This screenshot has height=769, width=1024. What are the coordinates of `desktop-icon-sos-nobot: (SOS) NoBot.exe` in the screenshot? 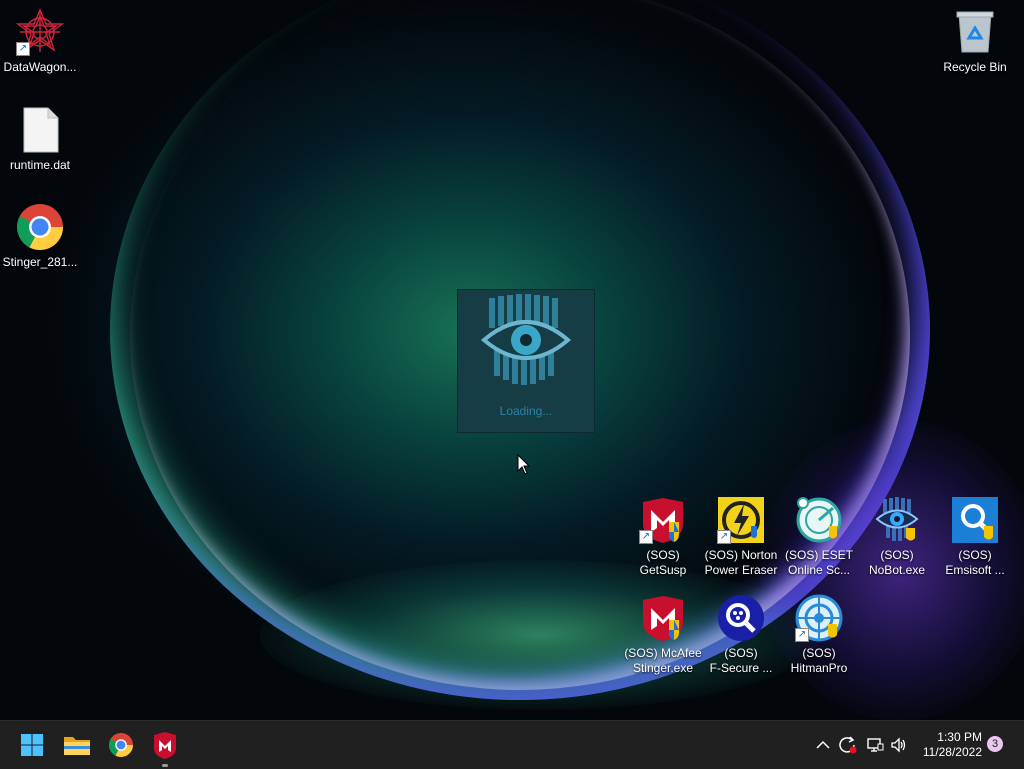 It's located at (897, 537).